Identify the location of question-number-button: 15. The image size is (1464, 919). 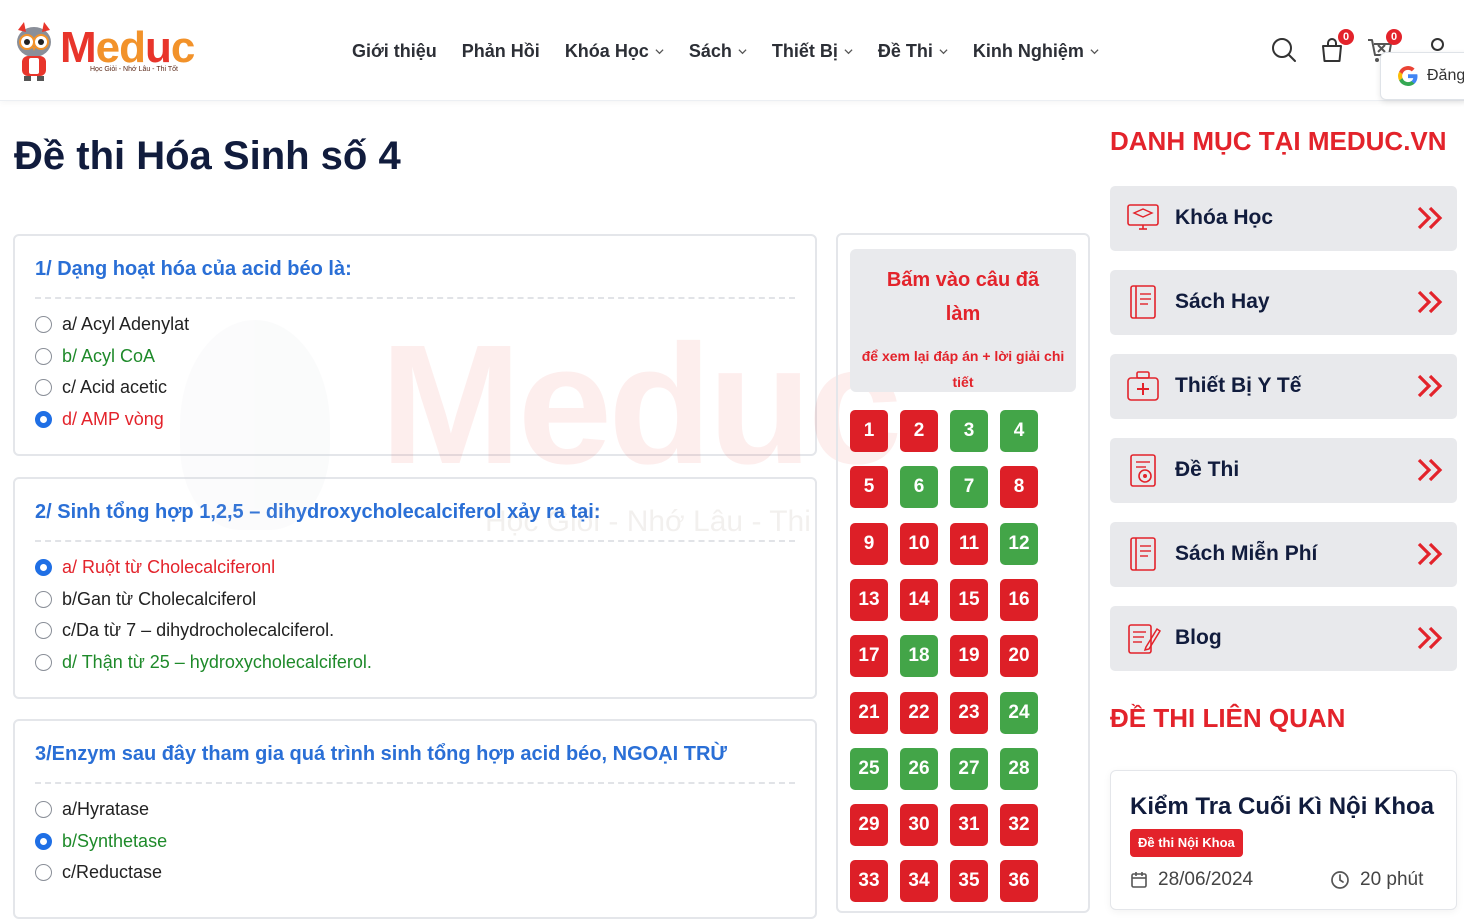
(969, 599).